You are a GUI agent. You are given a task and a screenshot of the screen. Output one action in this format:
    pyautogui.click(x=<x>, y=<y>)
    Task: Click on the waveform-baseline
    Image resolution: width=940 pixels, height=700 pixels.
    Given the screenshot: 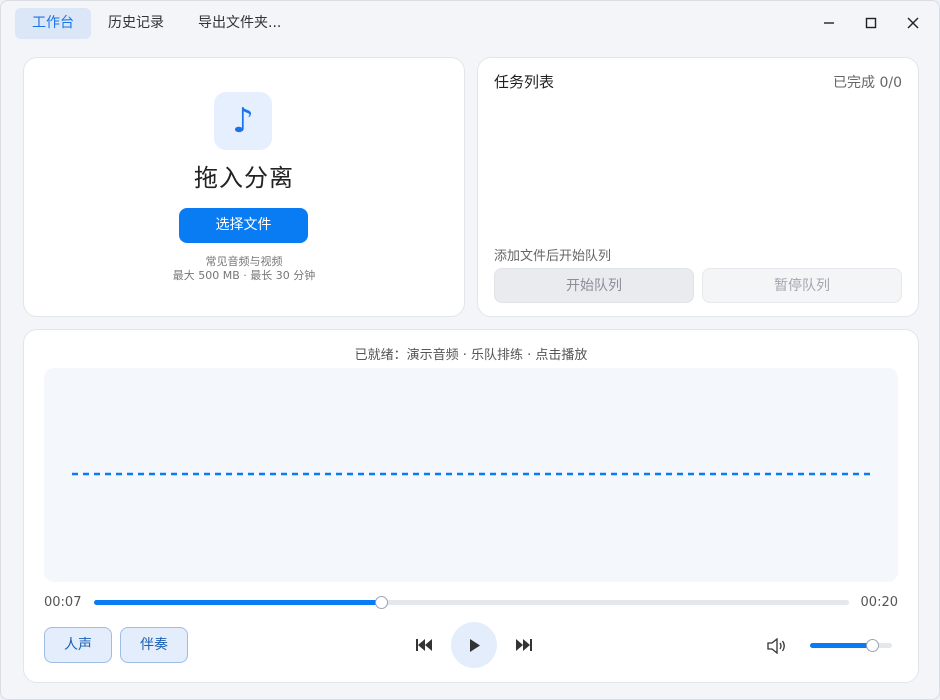 What is the action you would take?
    pyautogui.click(x=473, y=474)
    